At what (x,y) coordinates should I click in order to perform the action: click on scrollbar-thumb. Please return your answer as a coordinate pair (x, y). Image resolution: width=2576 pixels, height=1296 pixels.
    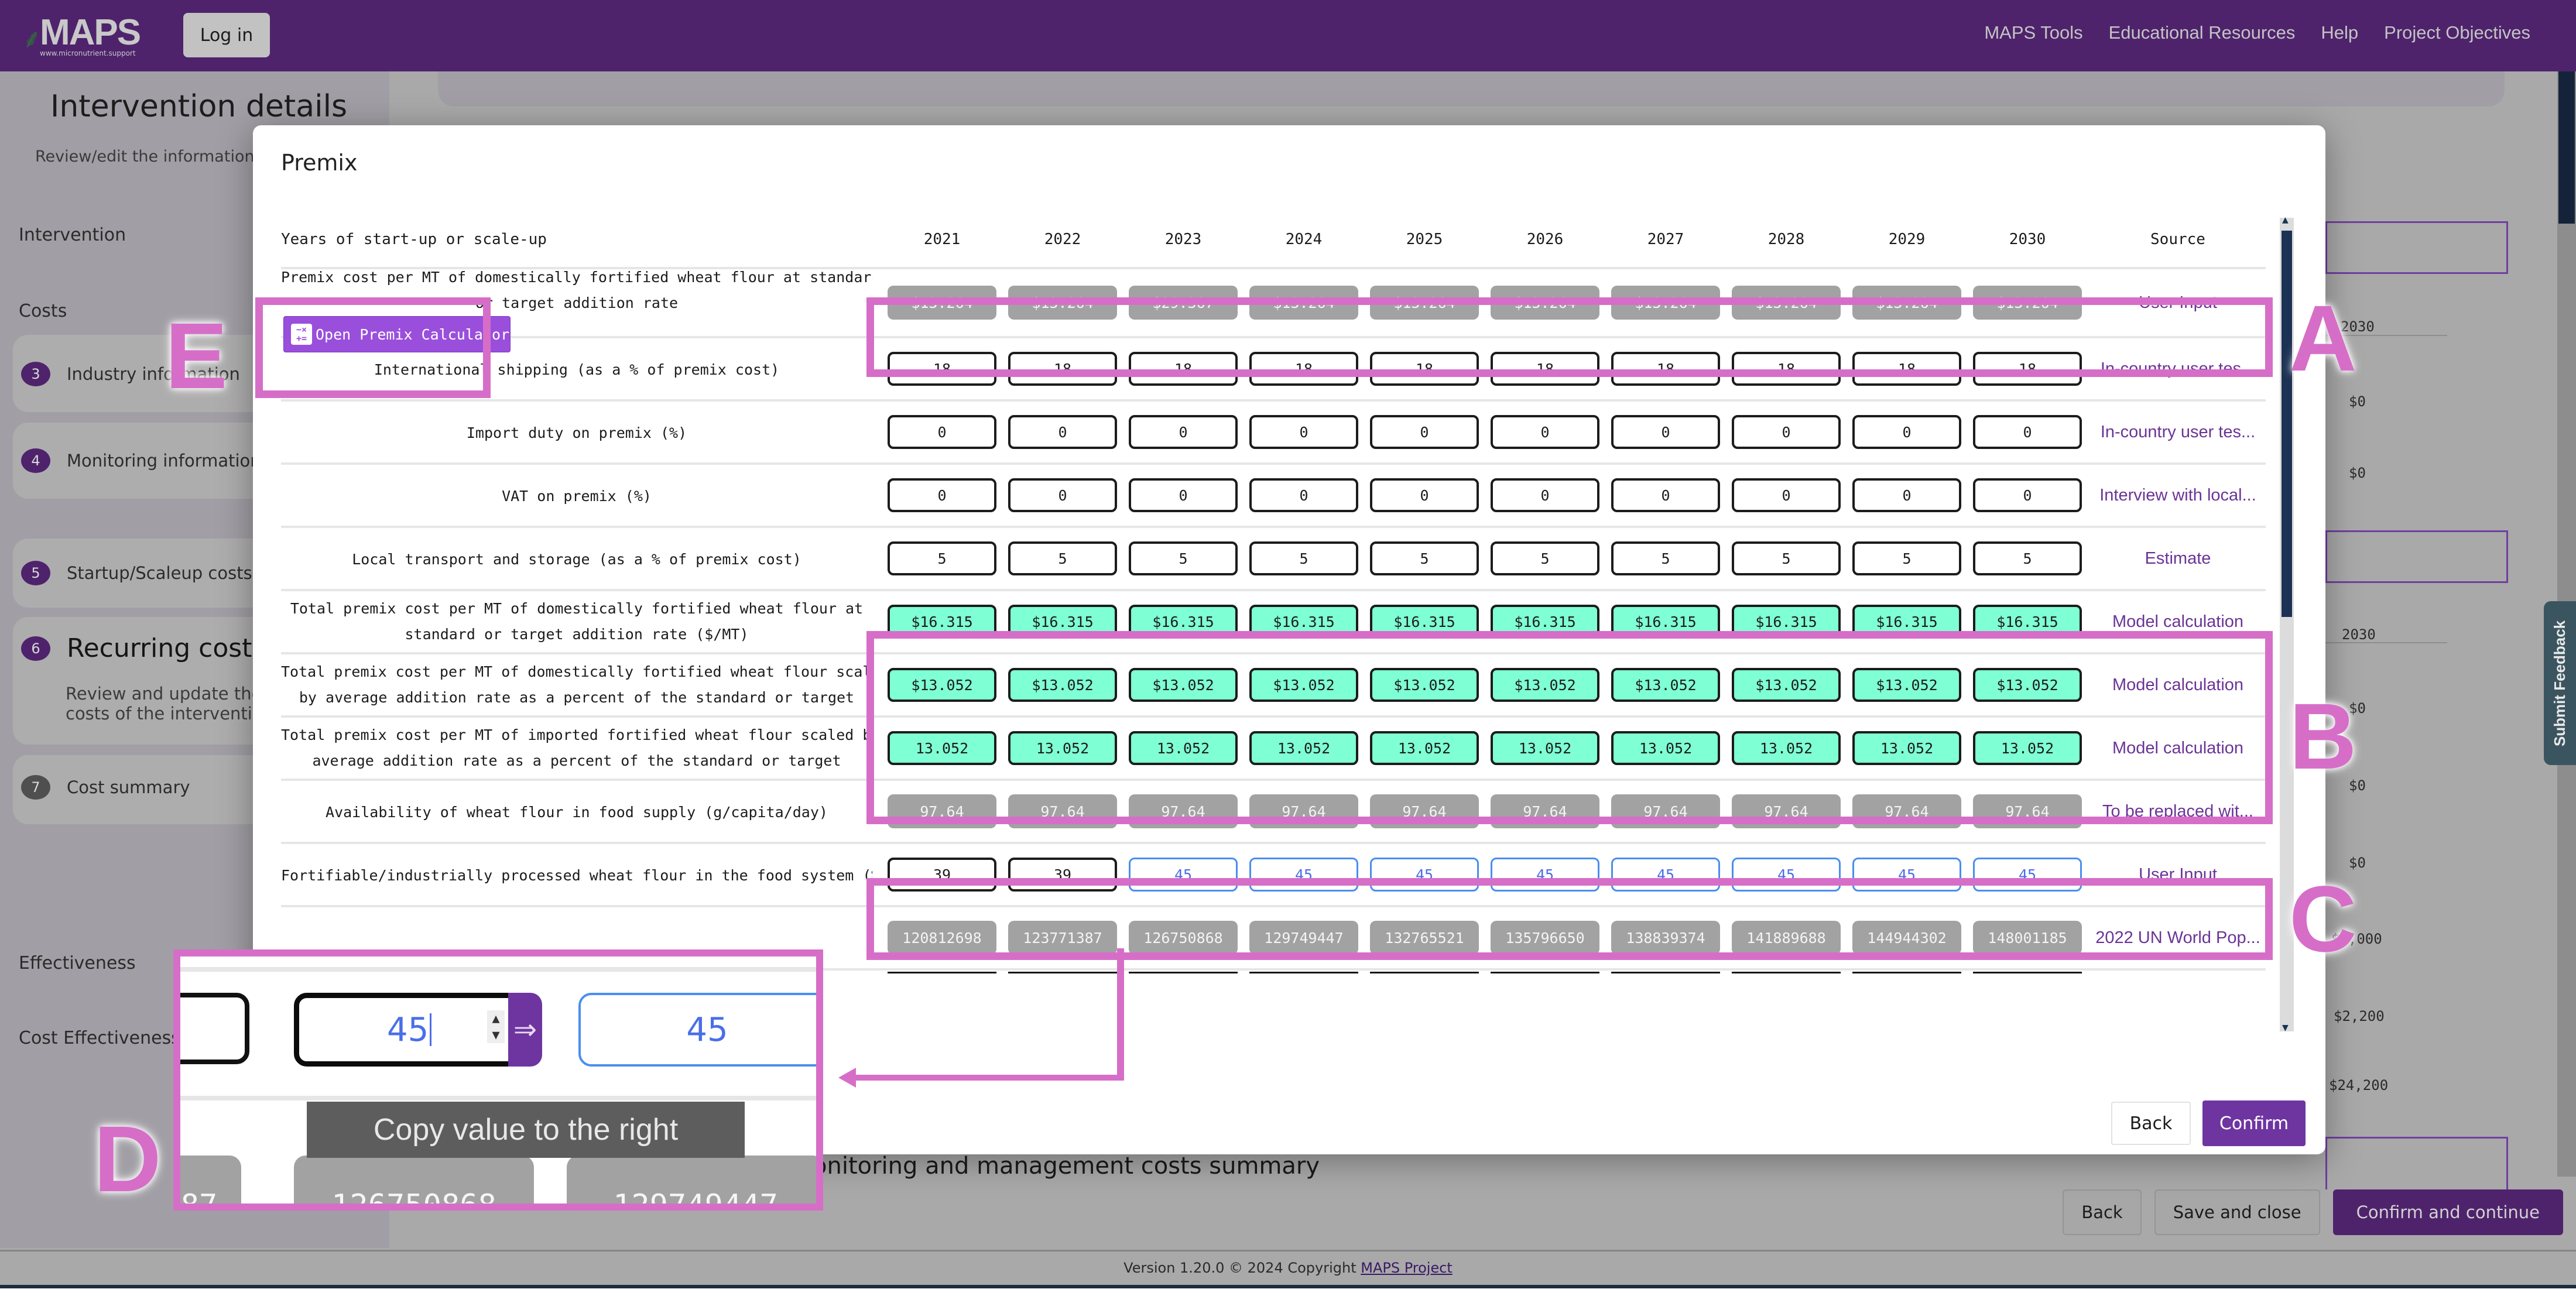
    Looking at the image, I should click on (2566, 147).